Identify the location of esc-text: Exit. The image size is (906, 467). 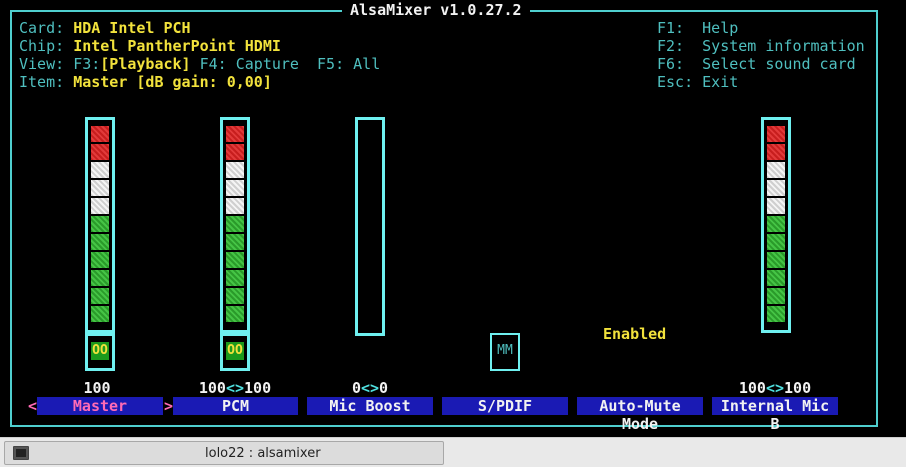
(720, 82).